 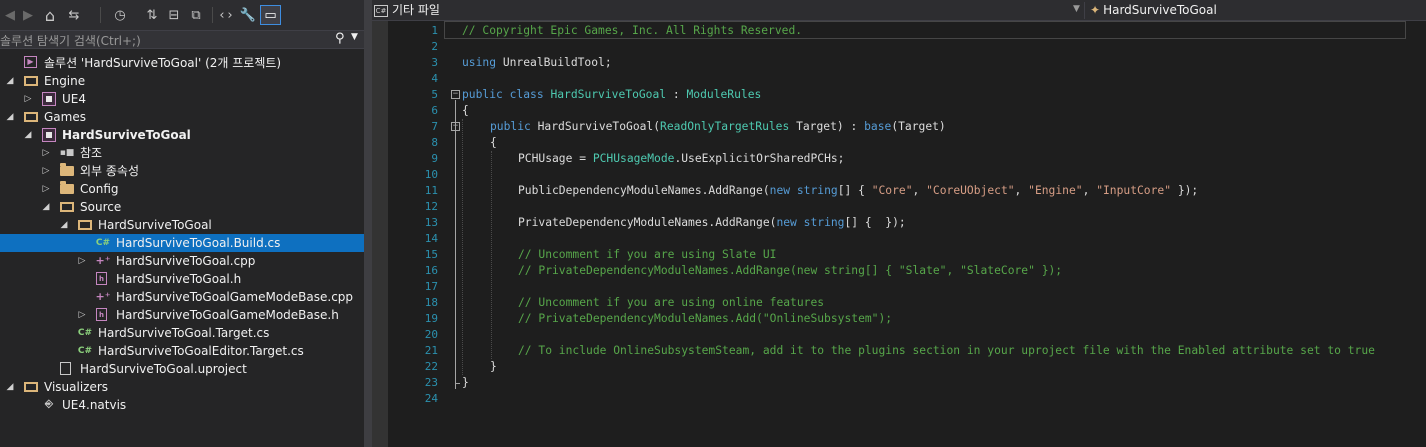 What do you see at coordinates (65, 368) in the screenshot?
I see `file-icon` at bounding box center [65, 368].